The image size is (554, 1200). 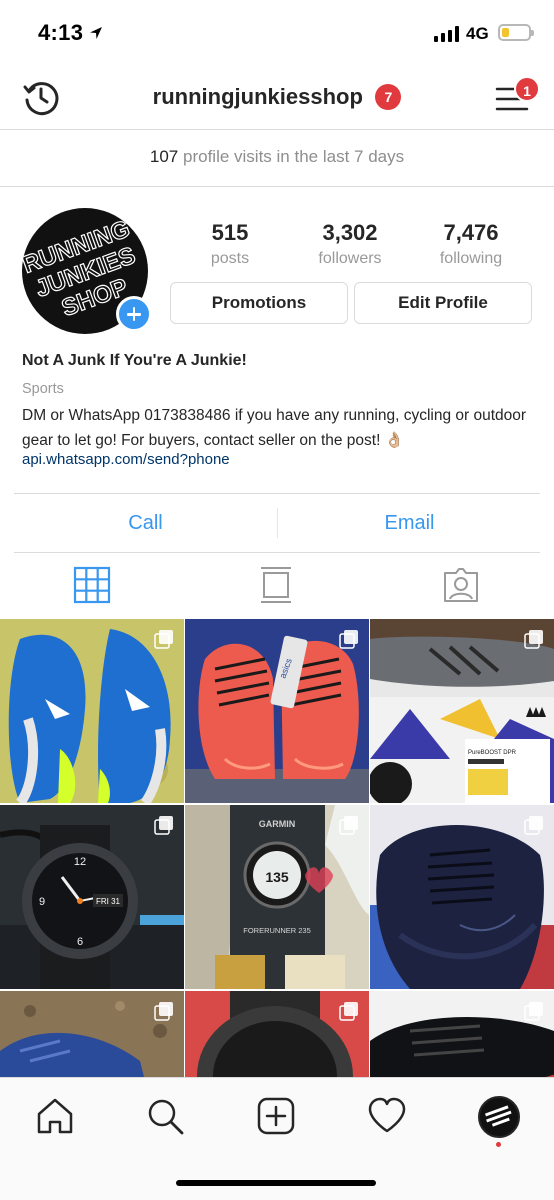 What do you see at coordinates (276, 1183) in the screenshot?
I see `home-indicator` at bounding box center [276, 1183].